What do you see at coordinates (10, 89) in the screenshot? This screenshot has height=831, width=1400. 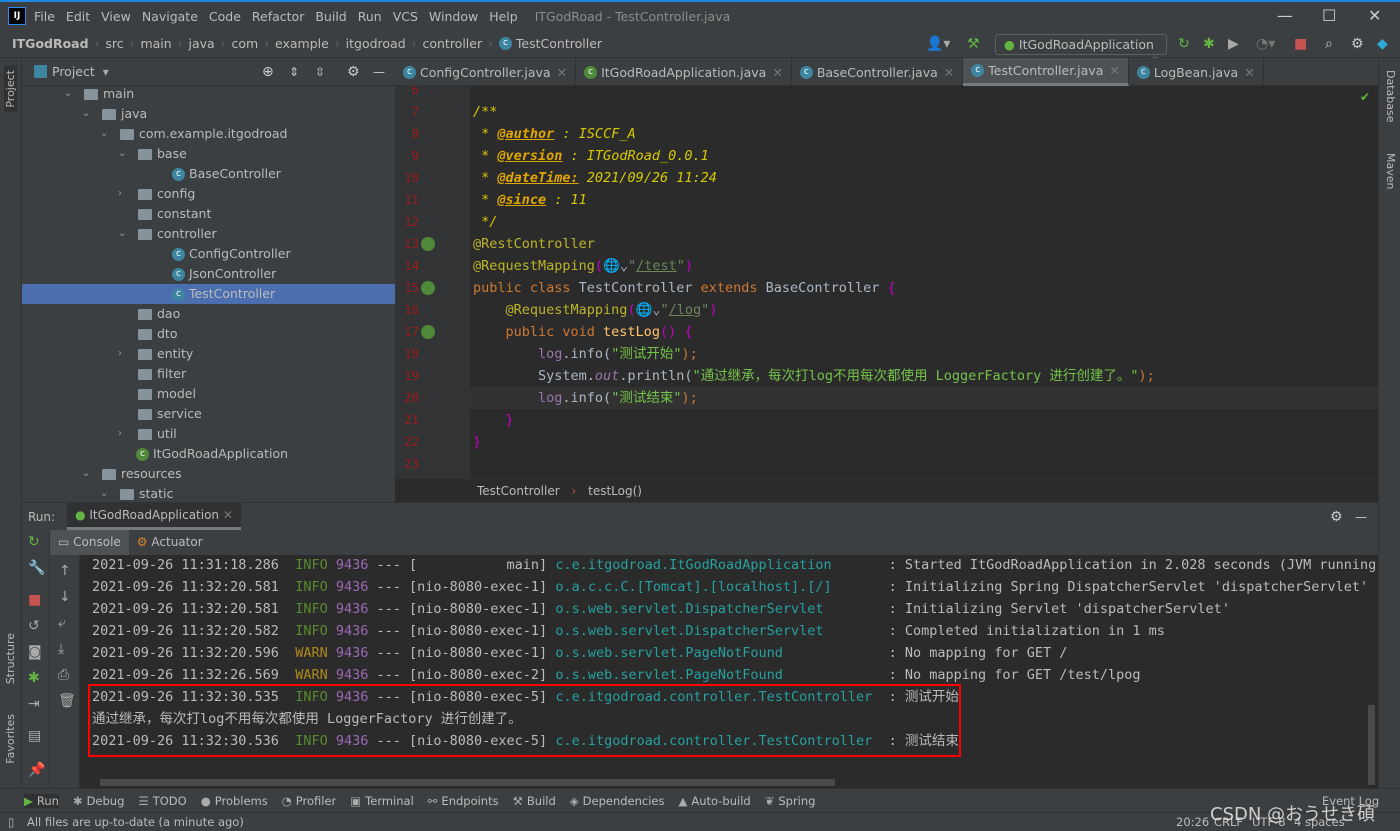 I see `project-tool-button: Project` at bounding box center [10, 89].